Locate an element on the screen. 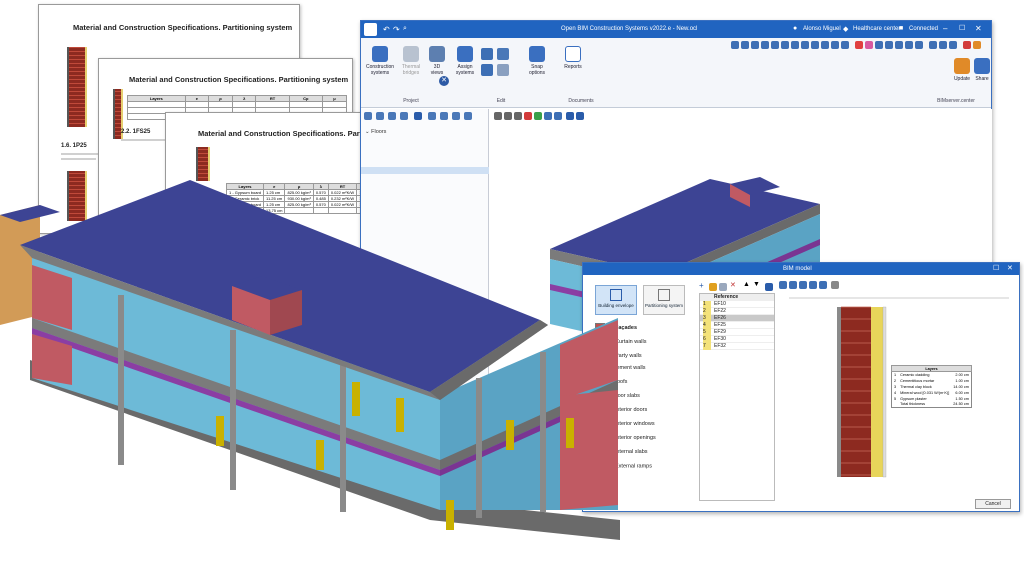 The height and width of the screenshot is (576, 1024). reports-button: Reports is located at coordinates (573, 58).